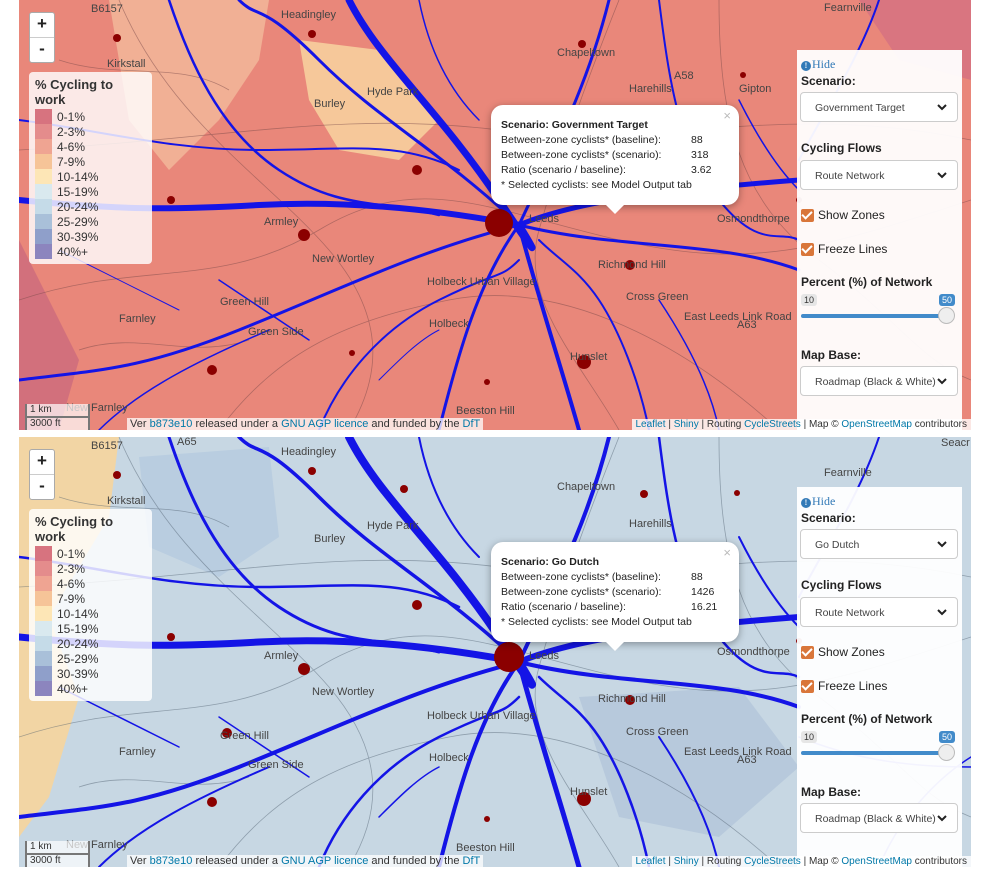 This screenshot has width=981, height=877. I want to click on popup-title: Scenario: Go Dutch, so click(550, 562).